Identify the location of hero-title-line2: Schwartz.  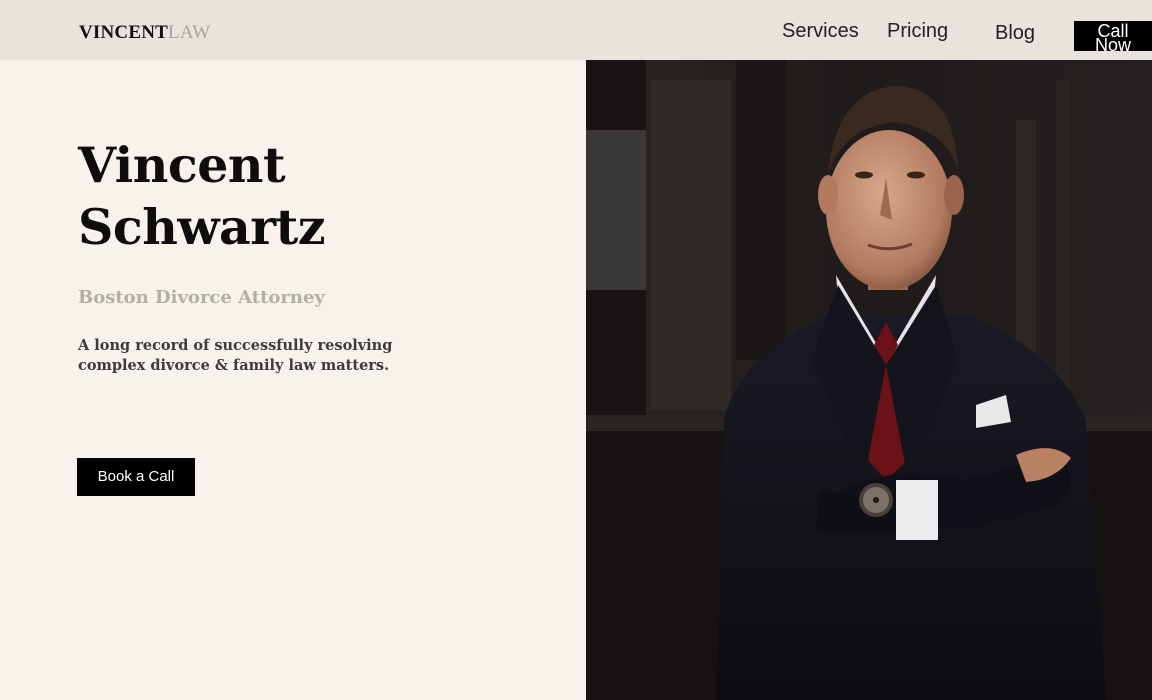
(202, 227).